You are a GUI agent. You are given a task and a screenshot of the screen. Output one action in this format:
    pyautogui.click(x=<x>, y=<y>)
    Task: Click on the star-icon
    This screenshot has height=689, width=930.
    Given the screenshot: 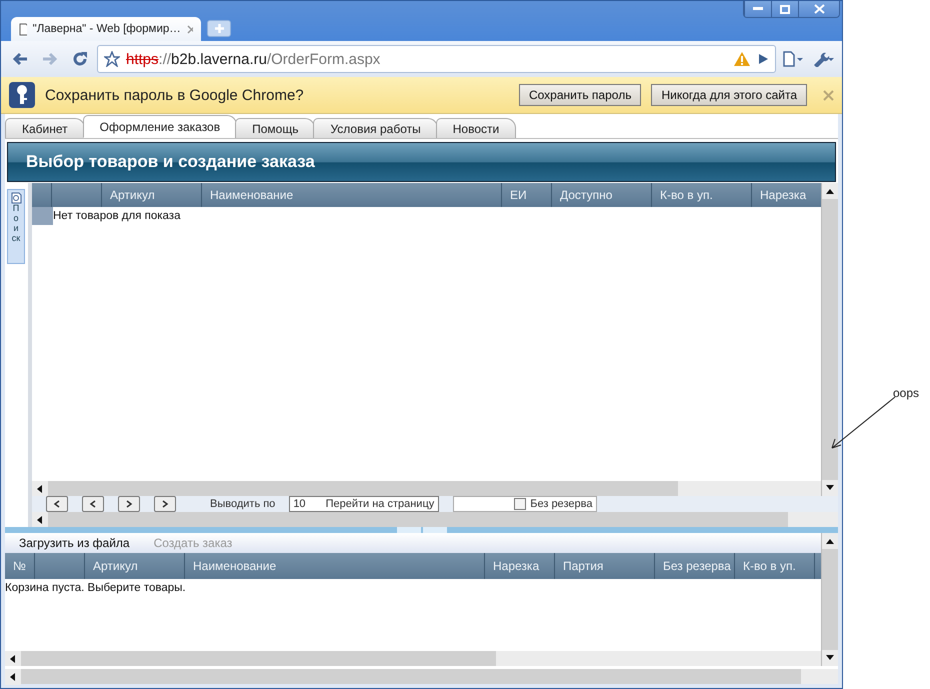 What is the action you would take?
    pyautogui.click(x=112, y=59)
    